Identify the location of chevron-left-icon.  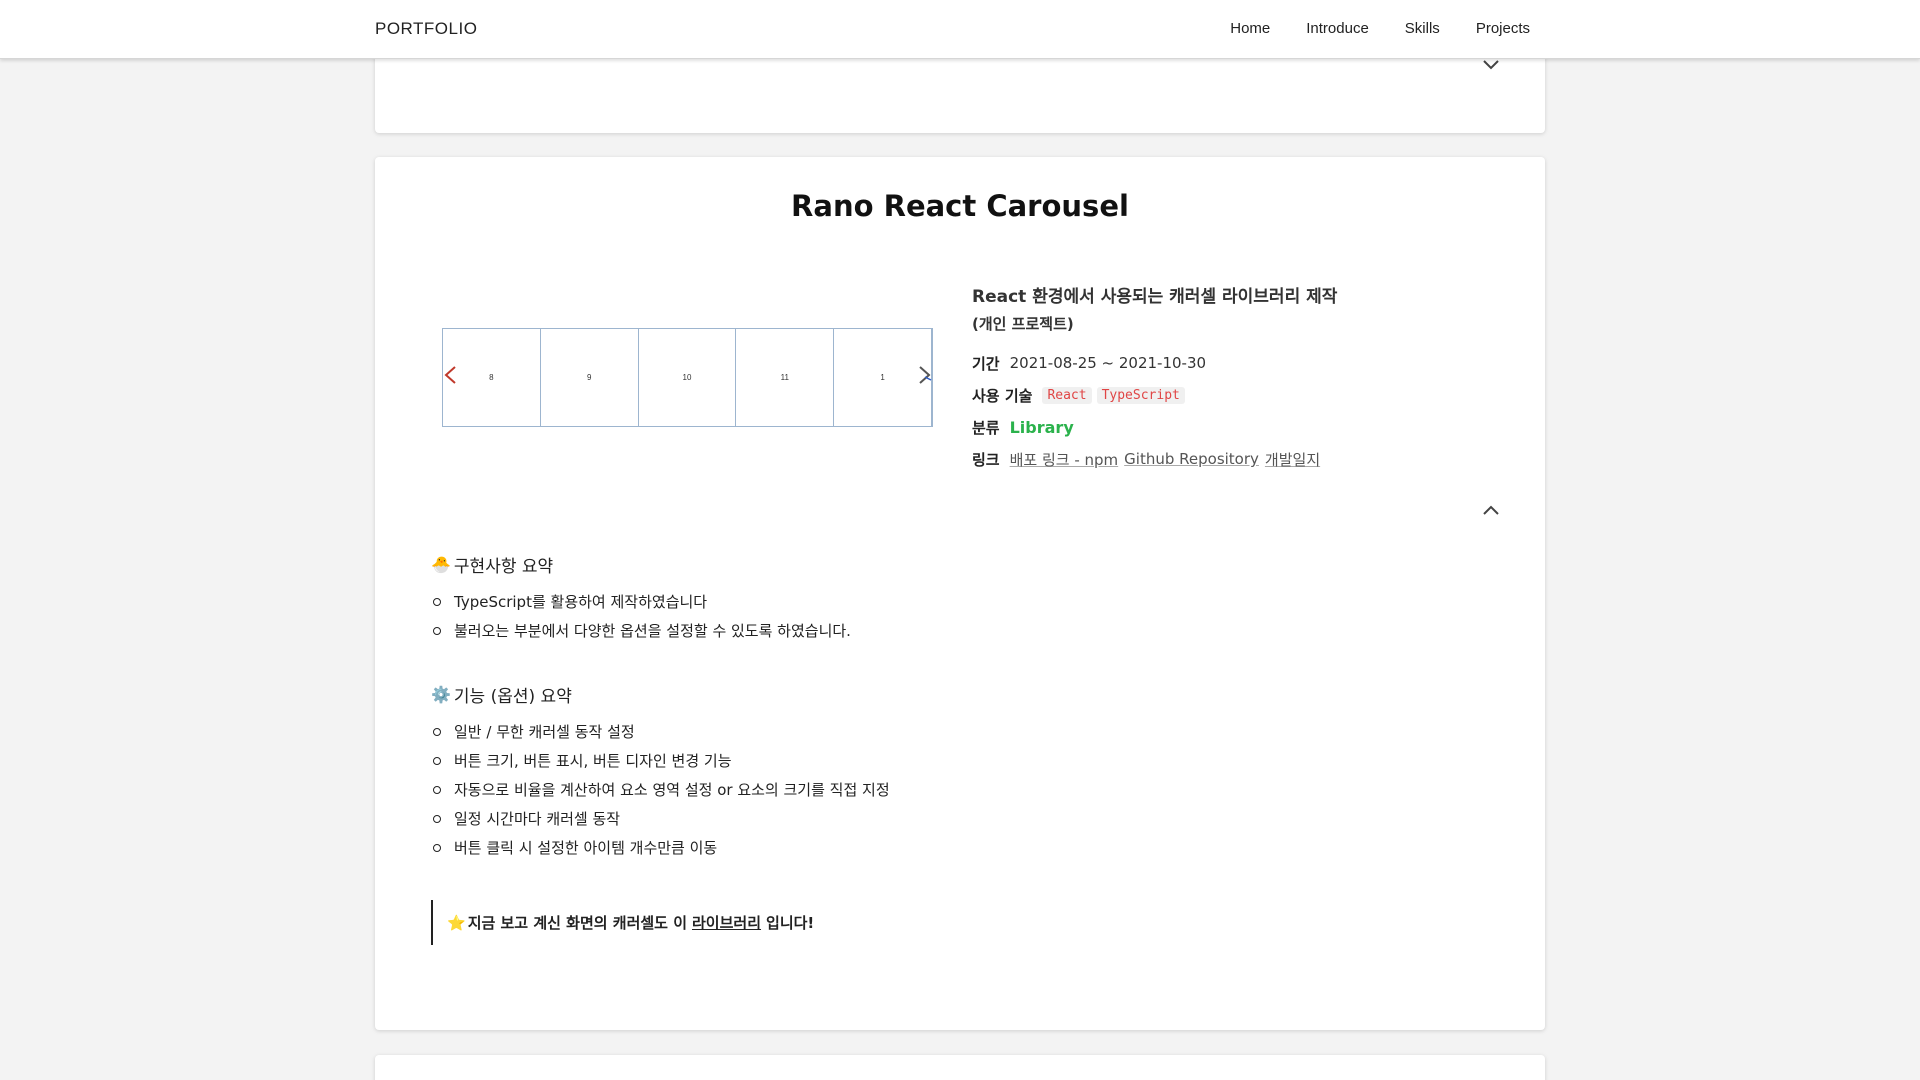
(451, 375).